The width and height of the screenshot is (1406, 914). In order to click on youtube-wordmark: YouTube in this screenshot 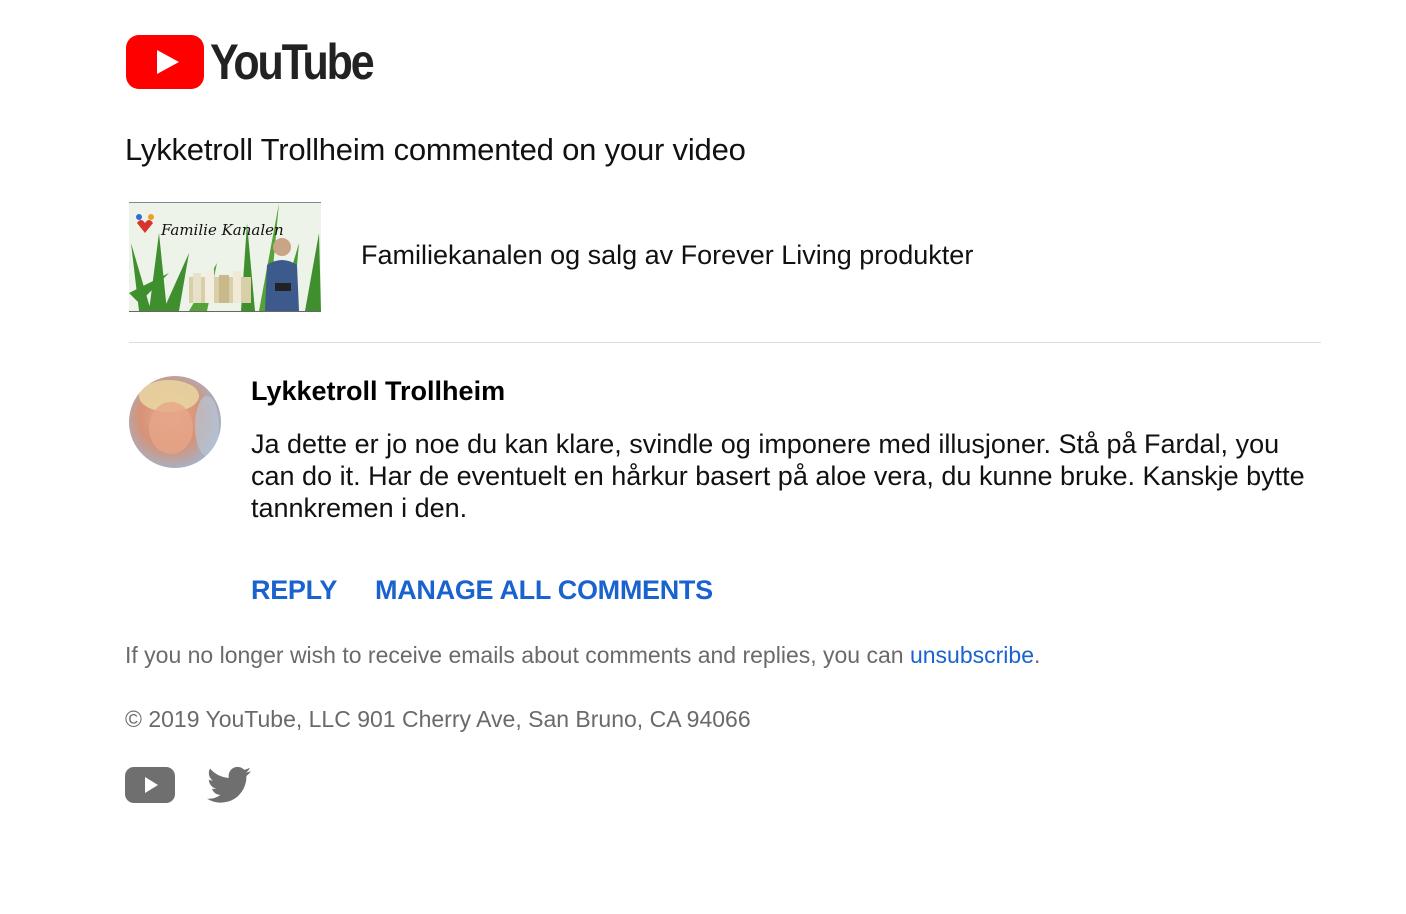, I will do `click(292, 62)`.